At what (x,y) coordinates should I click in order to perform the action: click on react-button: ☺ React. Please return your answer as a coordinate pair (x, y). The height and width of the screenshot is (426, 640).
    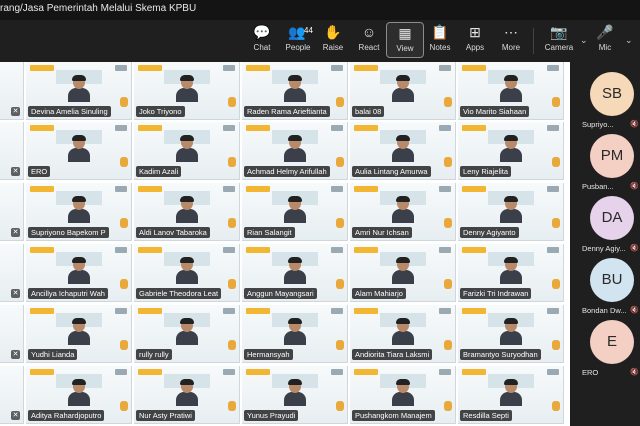
    Looking at the image, I should click on (369, 40).